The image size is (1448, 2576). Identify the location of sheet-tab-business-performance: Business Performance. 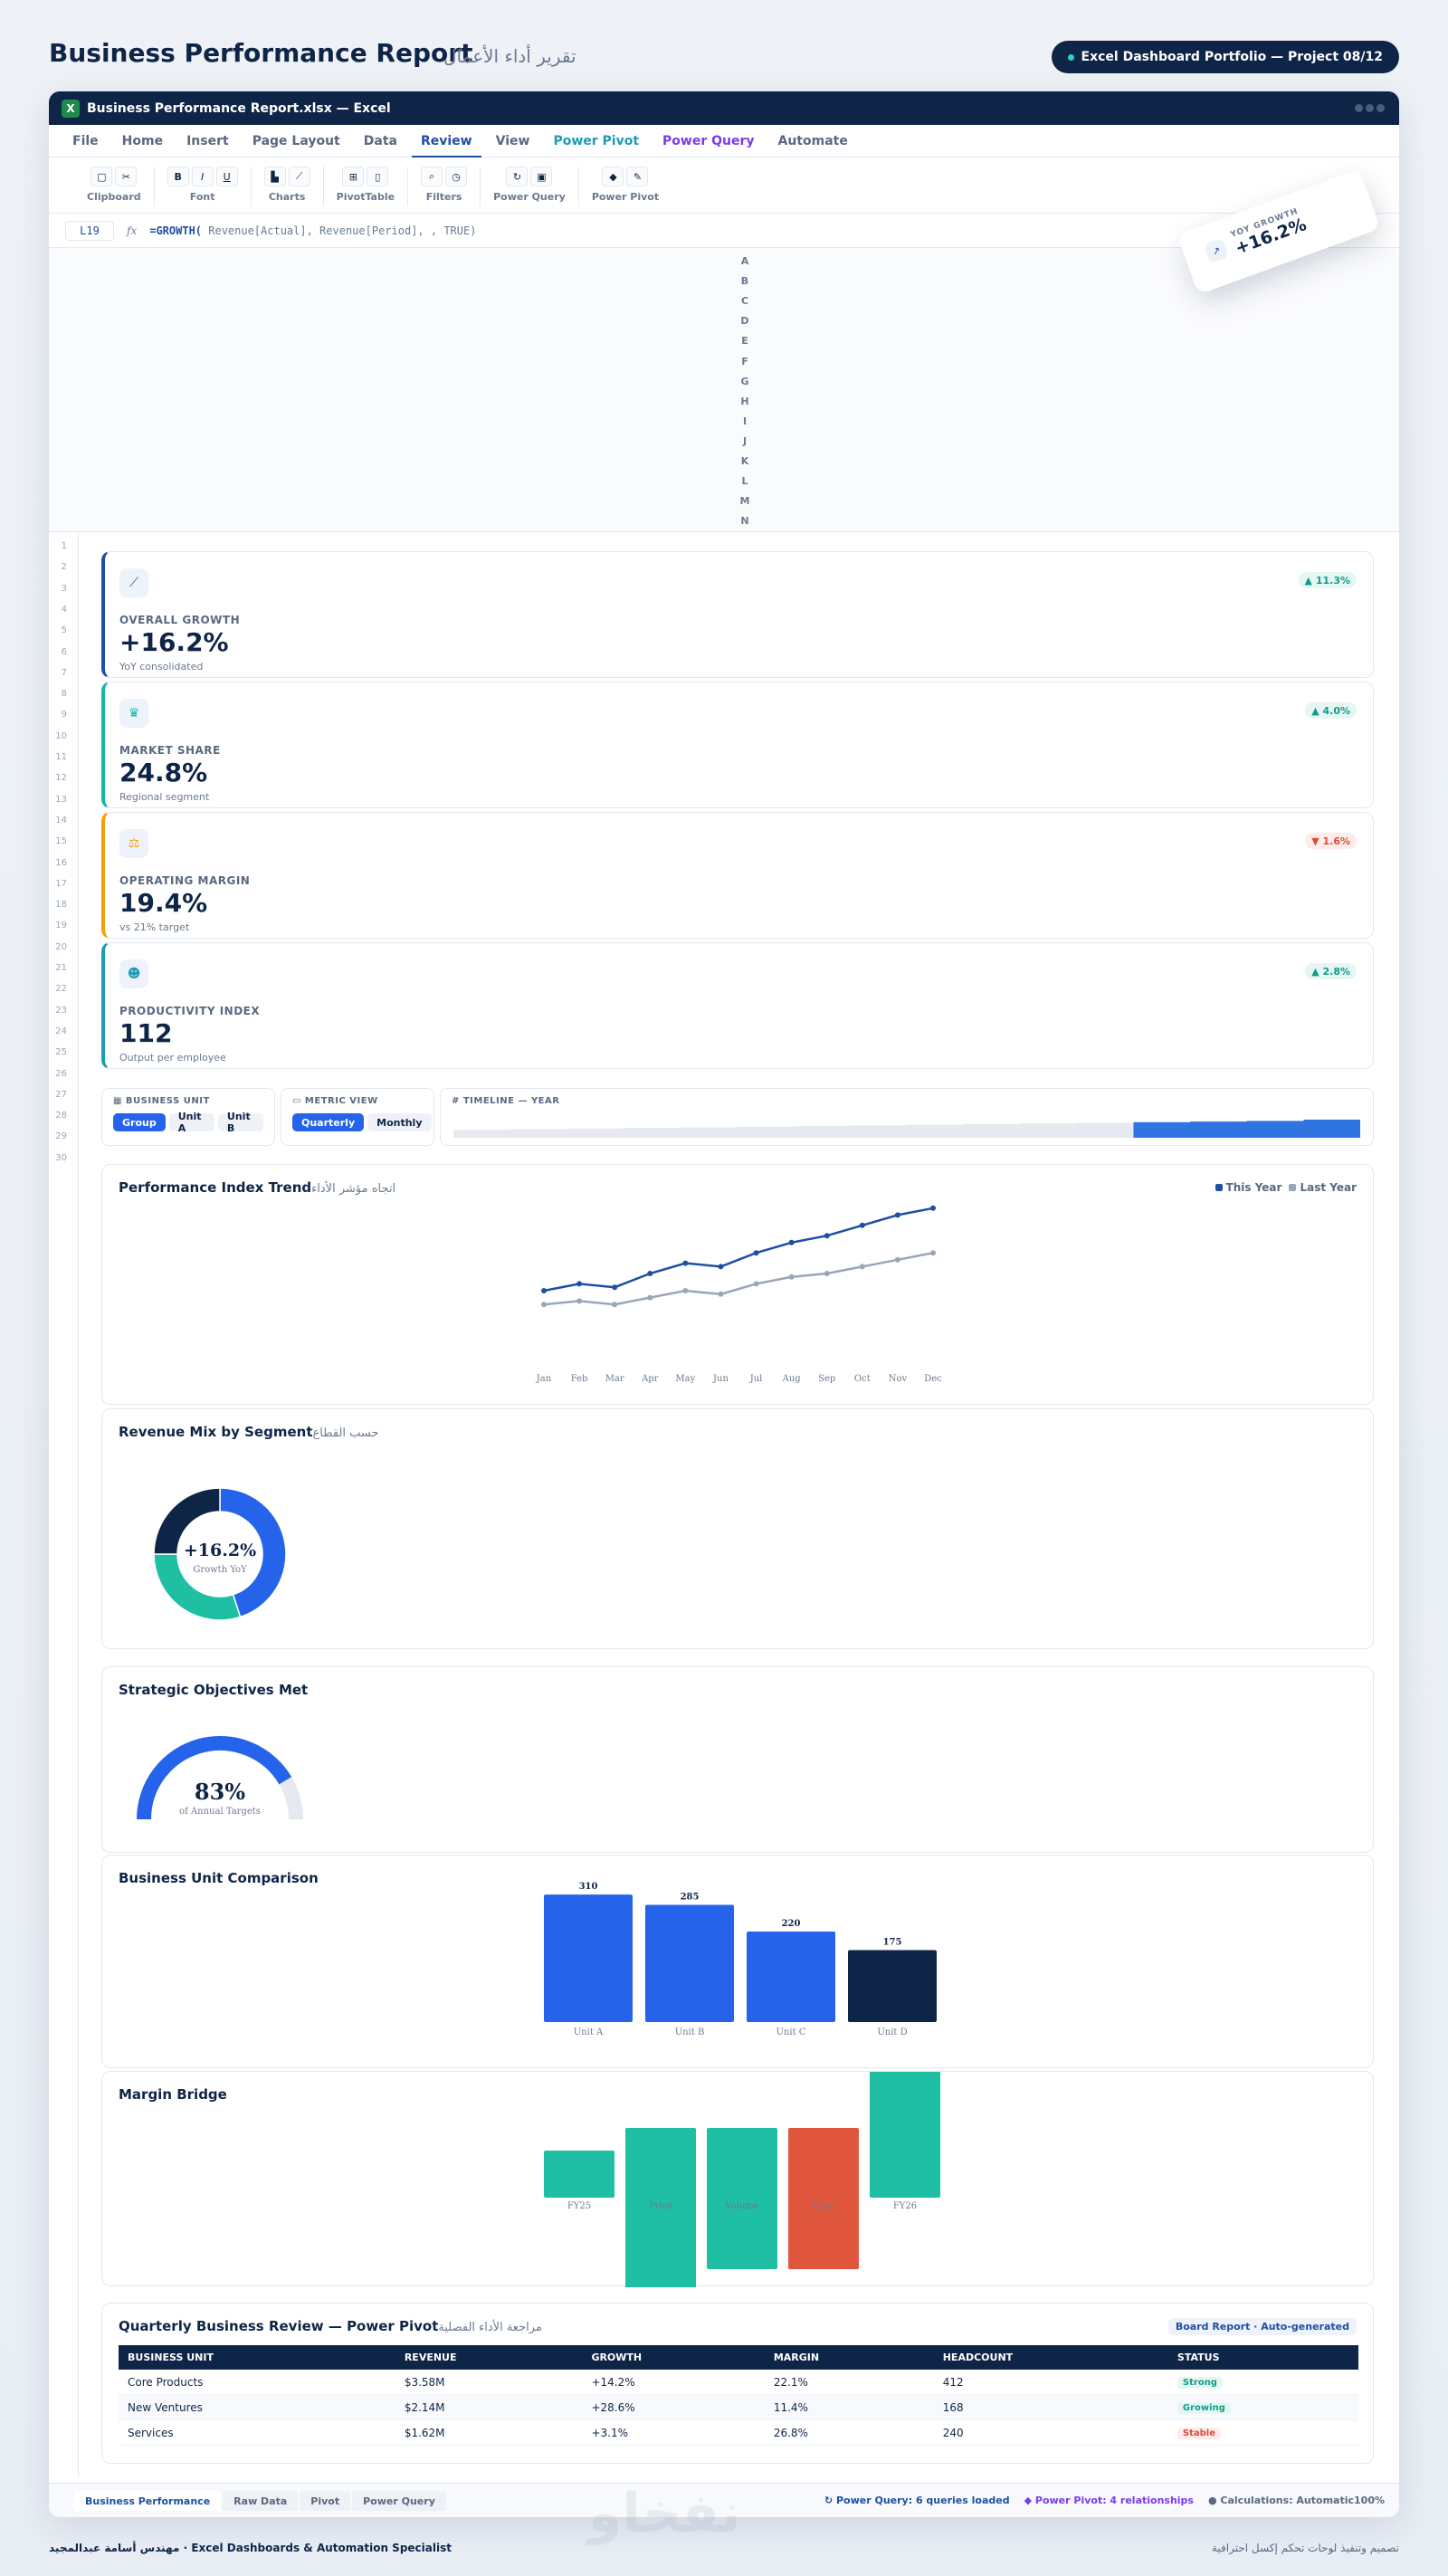
(148, 2501).